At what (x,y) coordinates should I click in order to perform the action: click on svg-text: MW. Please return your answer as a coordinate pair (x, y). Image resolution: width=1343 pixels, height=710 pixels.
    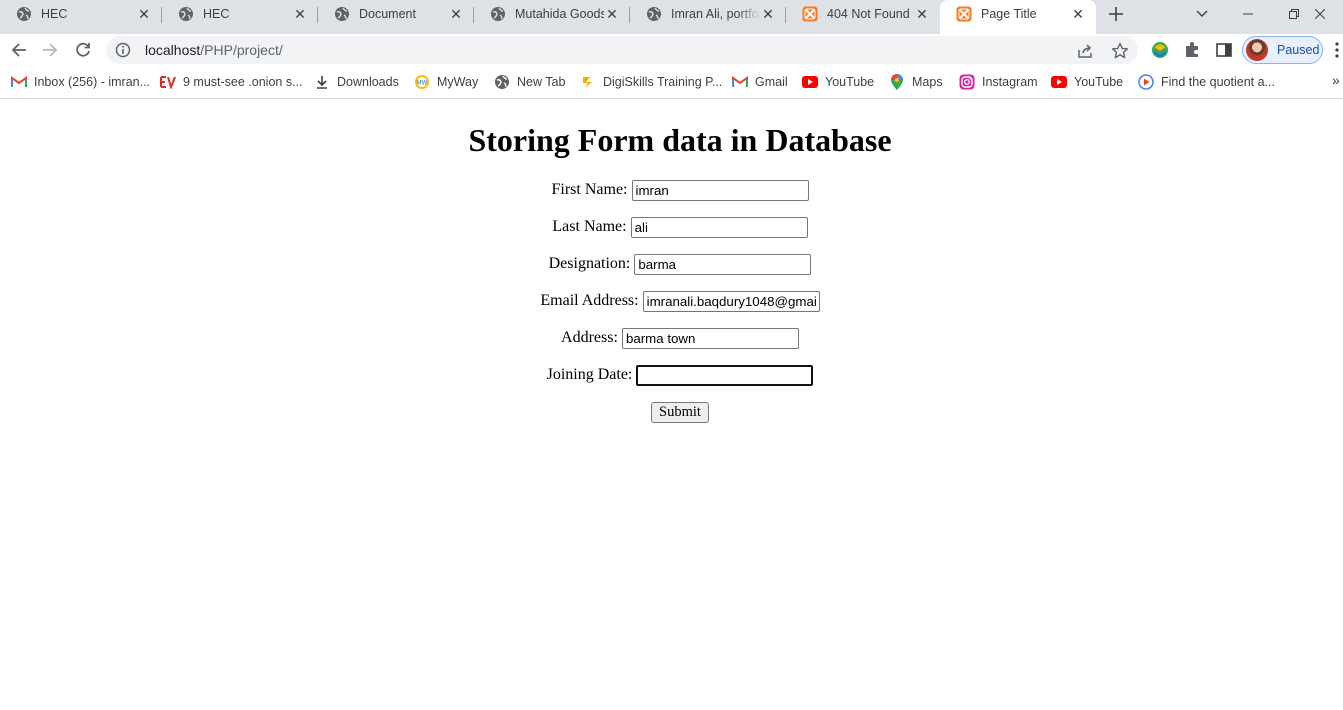
    Looking at the image, I should click on (422, 84).